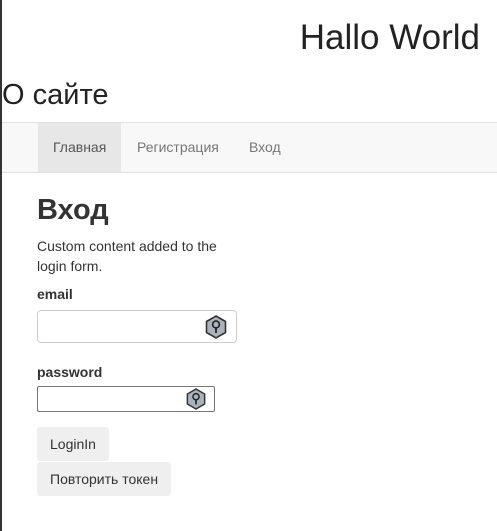 The image size is (497, 531). I want to click on nav-item-register: Регистрация, so click(178, 147).